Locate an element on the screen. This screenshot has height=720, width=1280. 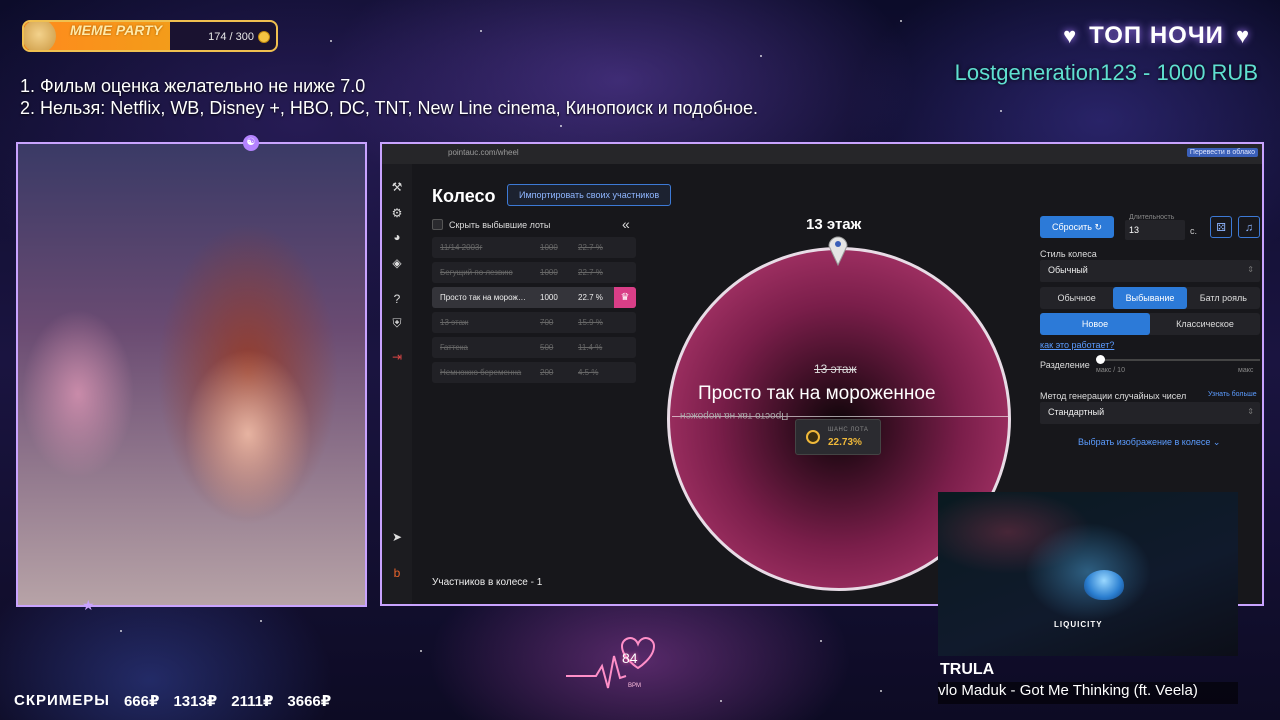
heart-rate-value: 84 is located at coordinates (630, 658).